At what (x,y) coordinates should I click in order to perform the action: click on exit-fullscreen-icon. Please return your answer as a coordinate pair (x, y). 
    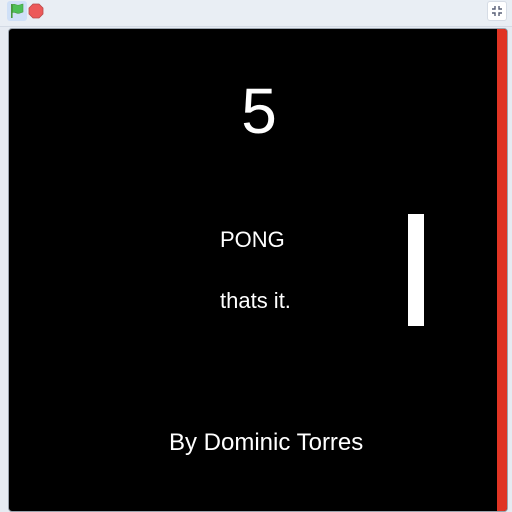
    Looking at the image, I should click on (497, 11).